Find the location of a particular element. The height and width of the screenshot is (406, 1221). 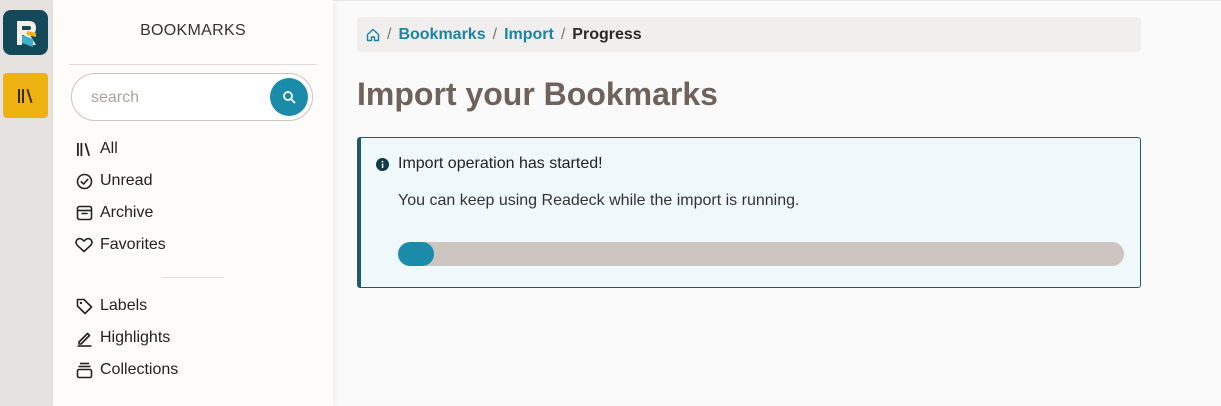

breadcrumb-link-import: Import is located at coordinates (529, 35).